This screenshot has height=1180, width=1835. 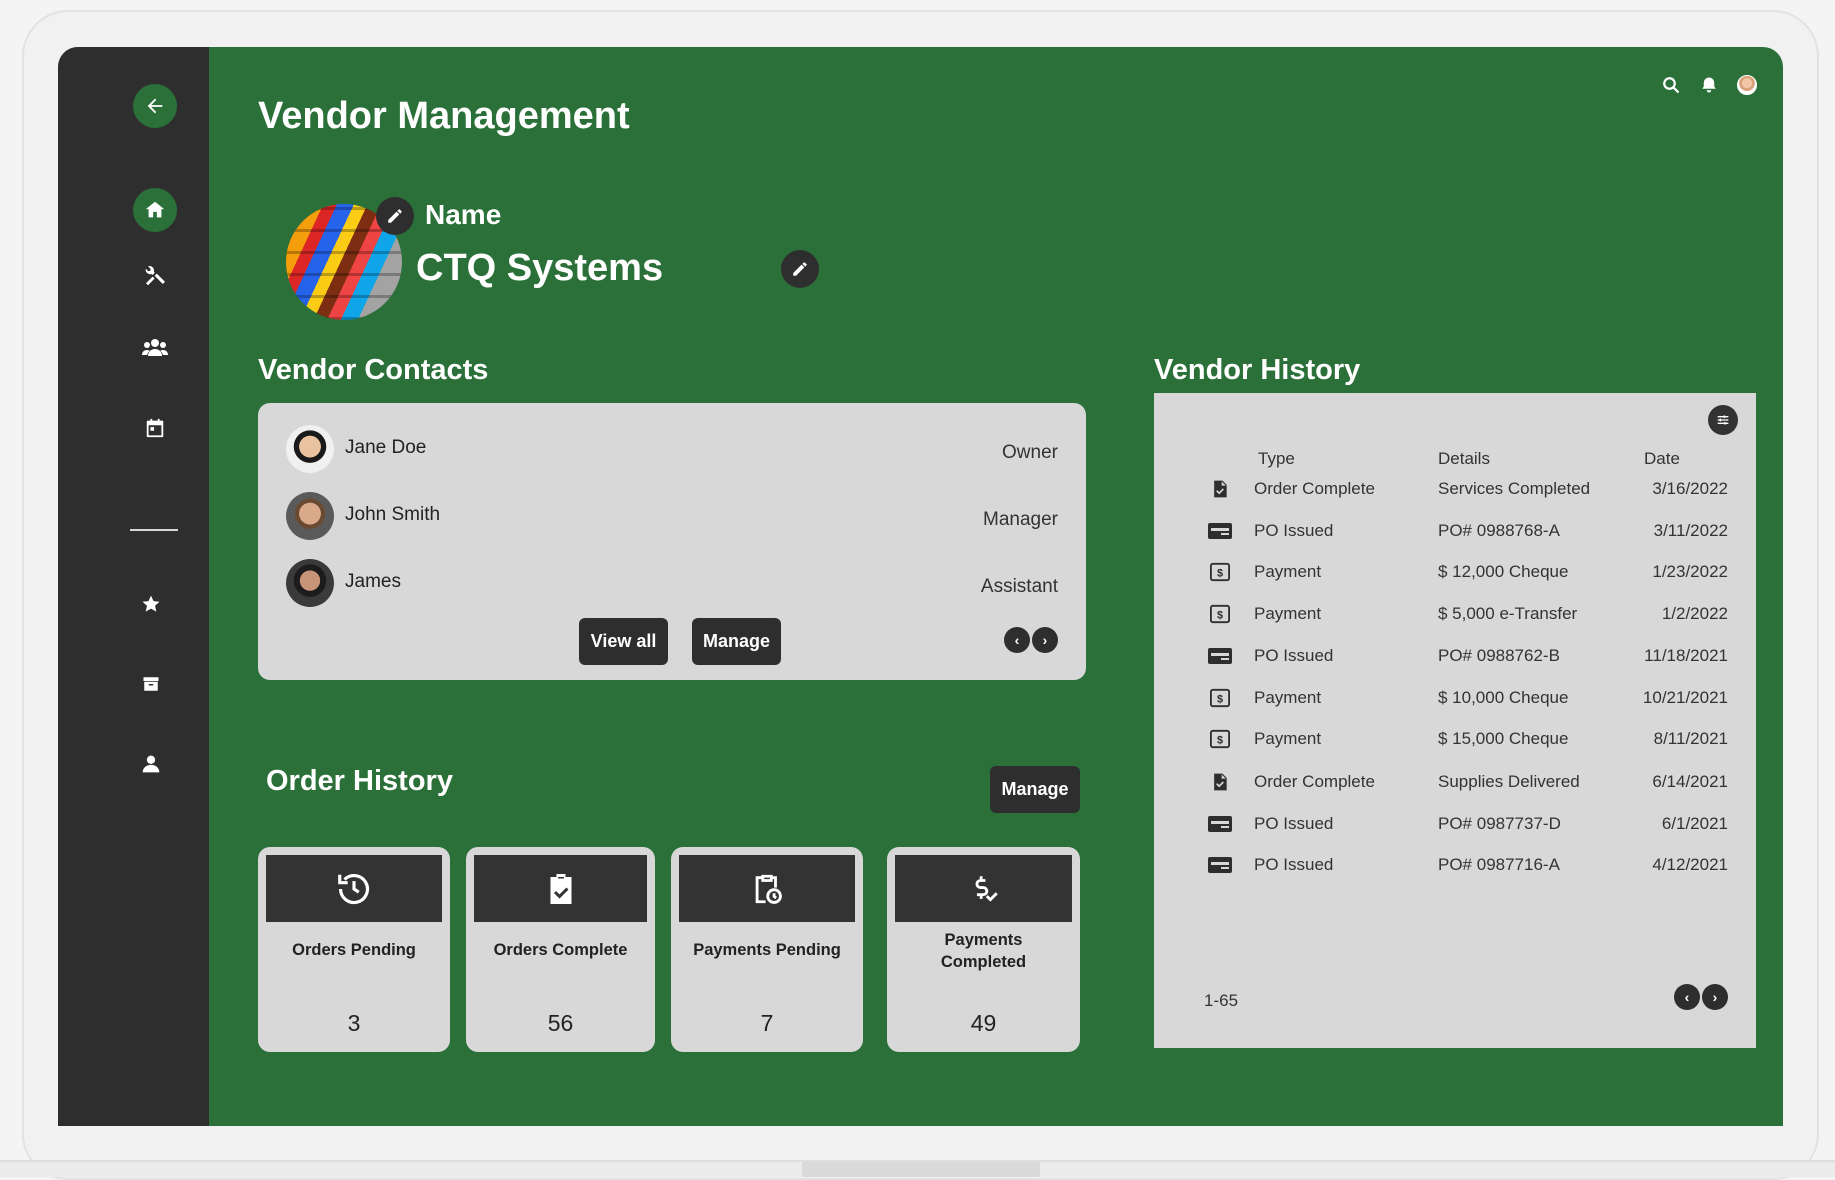 I want to click on notifications-button, so click(x=1709, y=85).